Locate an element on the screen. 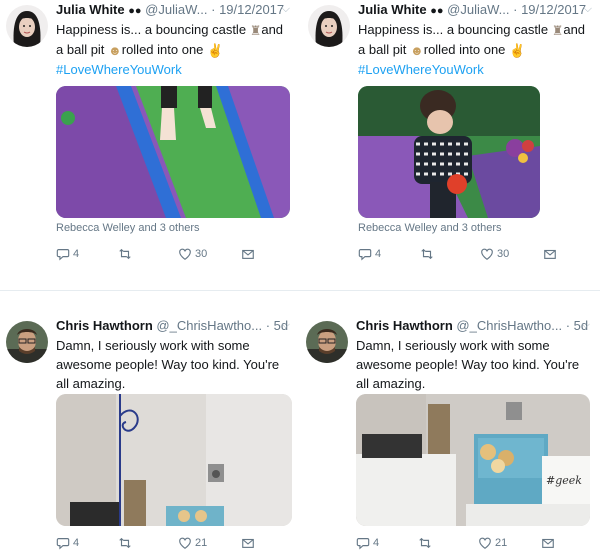  tweet-photo: #geek is located at coordinates (473, 460).